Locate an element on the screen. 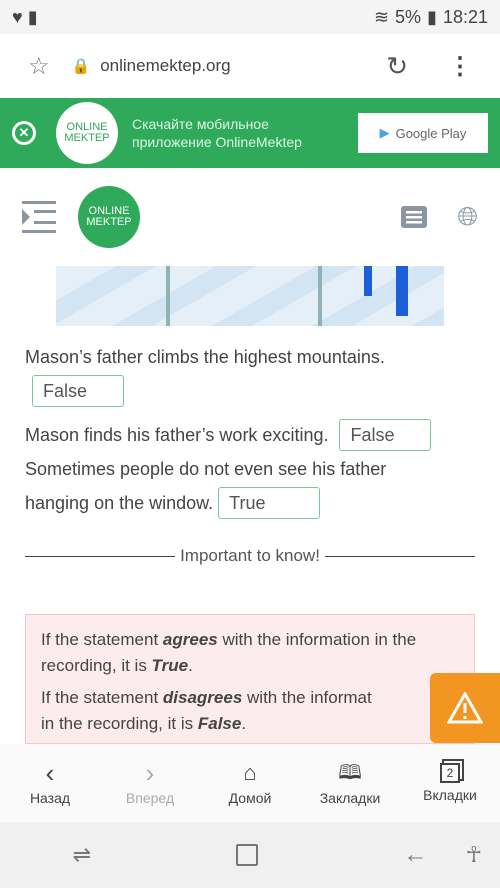 The image size is (500, 888). tabs-icon: 2 is located at coordinates (450, 773).